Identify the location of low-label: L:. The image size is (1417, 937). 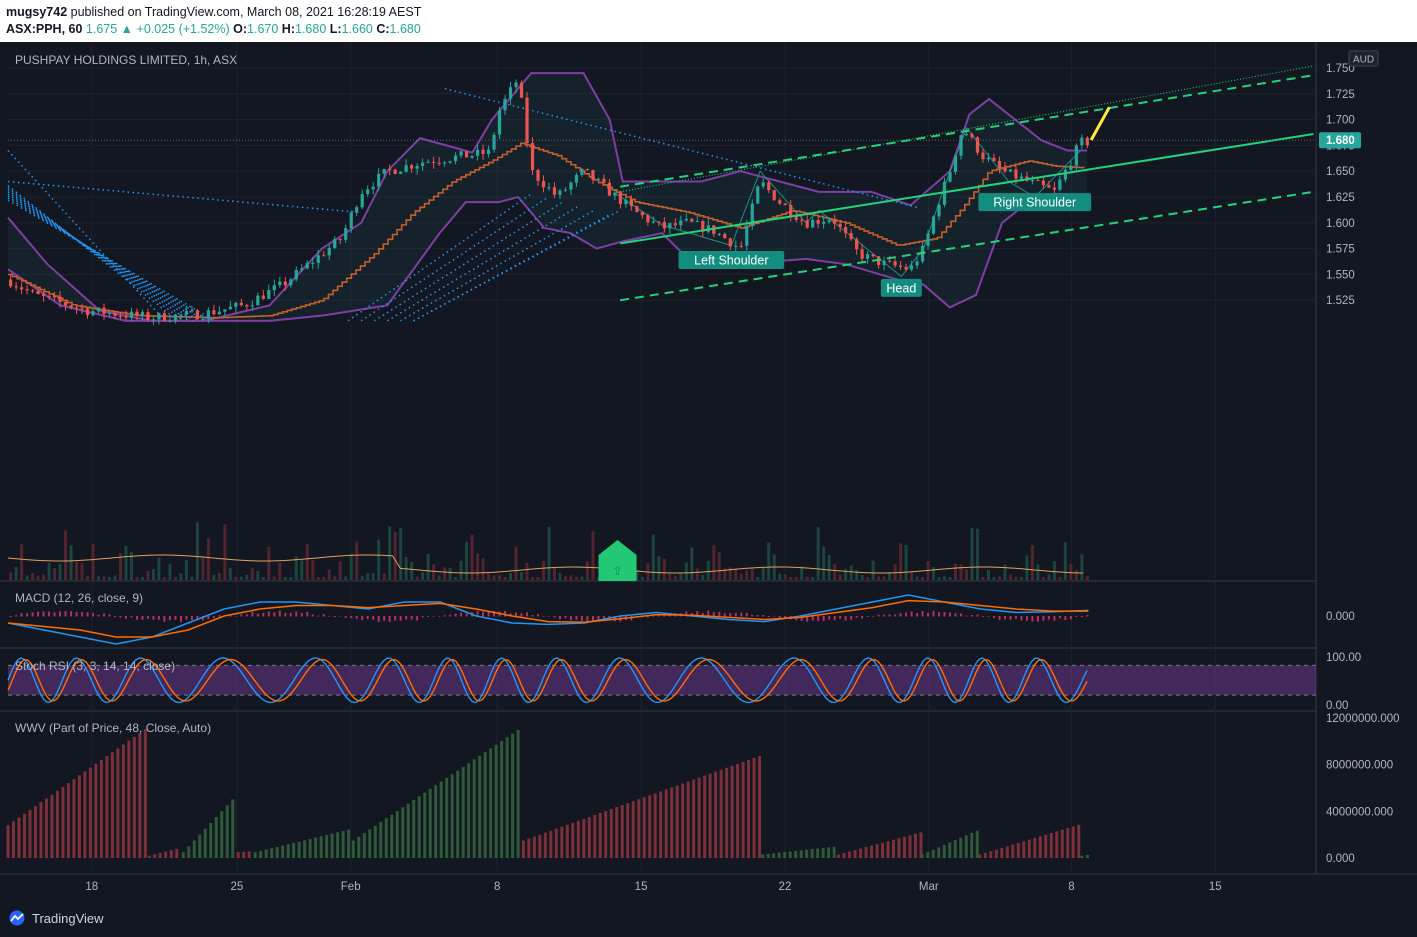
(335, 29).